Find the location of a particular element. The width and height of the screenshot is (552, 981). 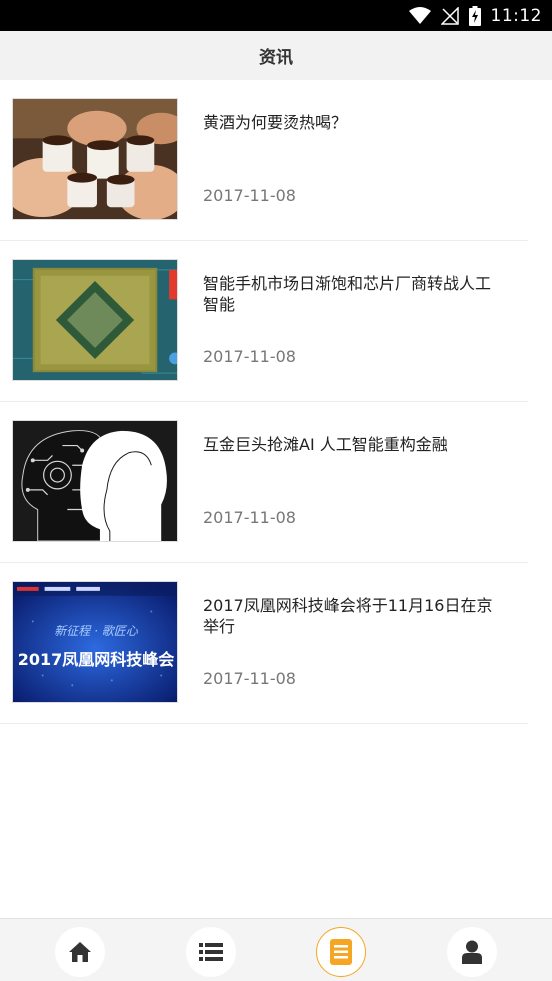

ai-head-image is located at coordinates (95, 481).